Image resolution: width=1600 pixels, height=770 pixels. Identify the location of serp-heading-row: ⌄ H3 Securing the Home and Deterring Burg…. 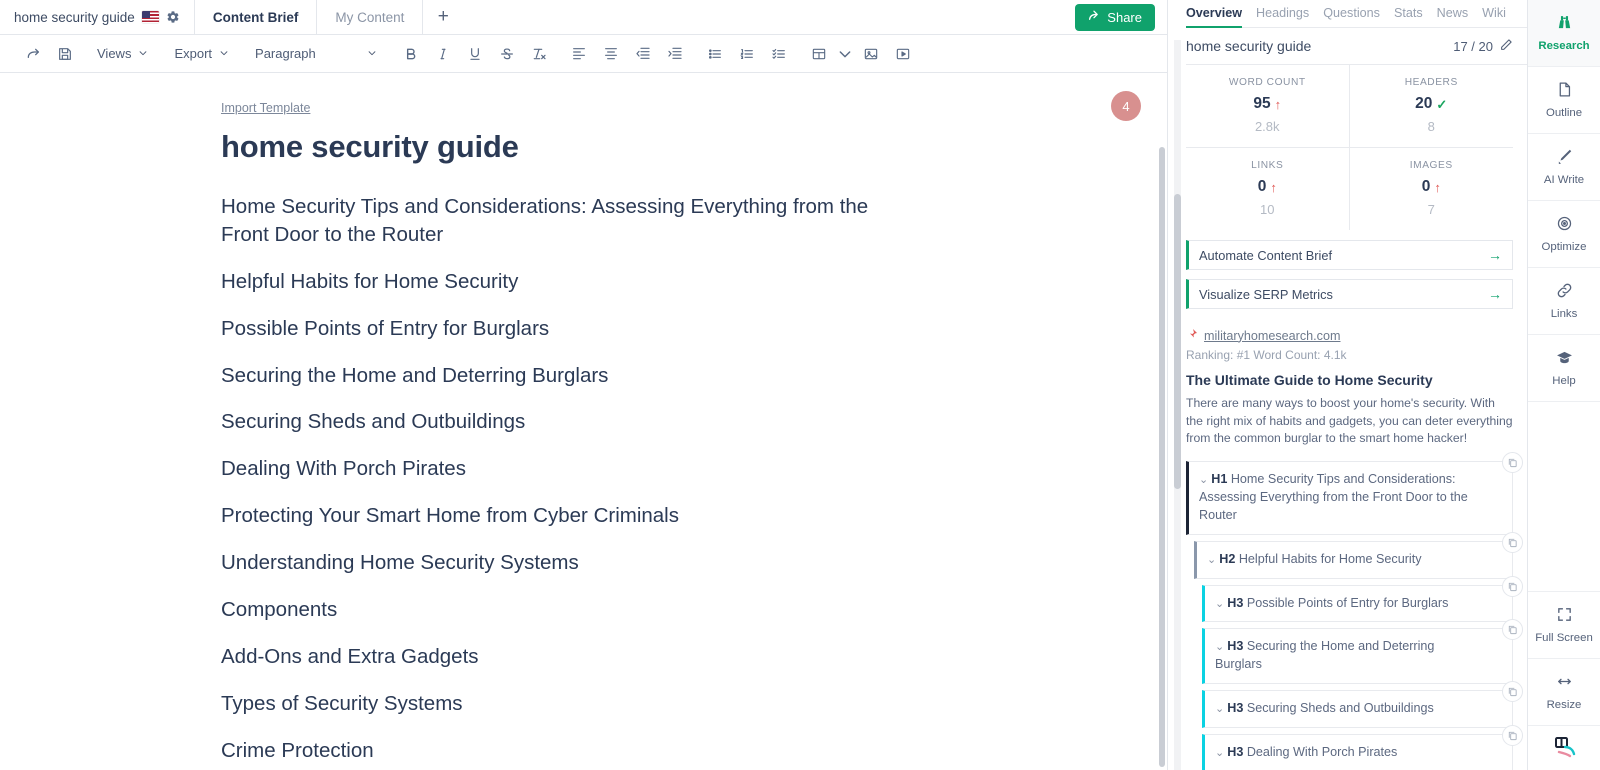
(1362, 652).